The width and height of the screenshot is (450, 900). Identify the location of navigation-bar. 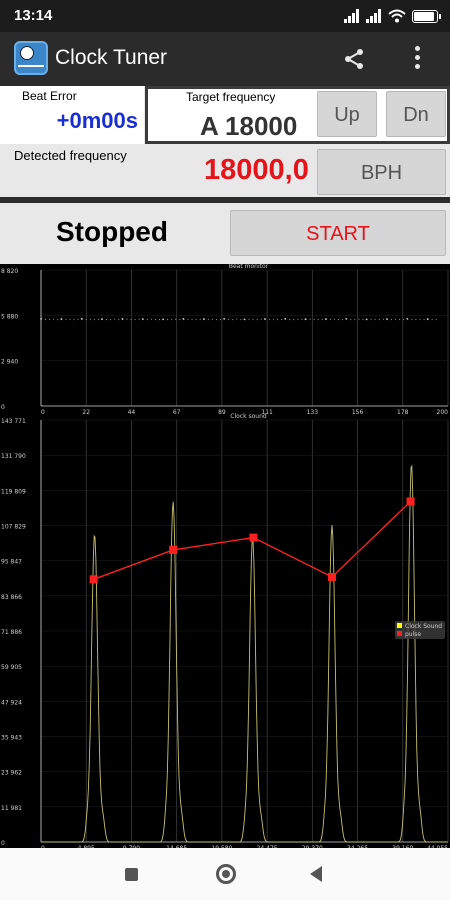
(225, 874).